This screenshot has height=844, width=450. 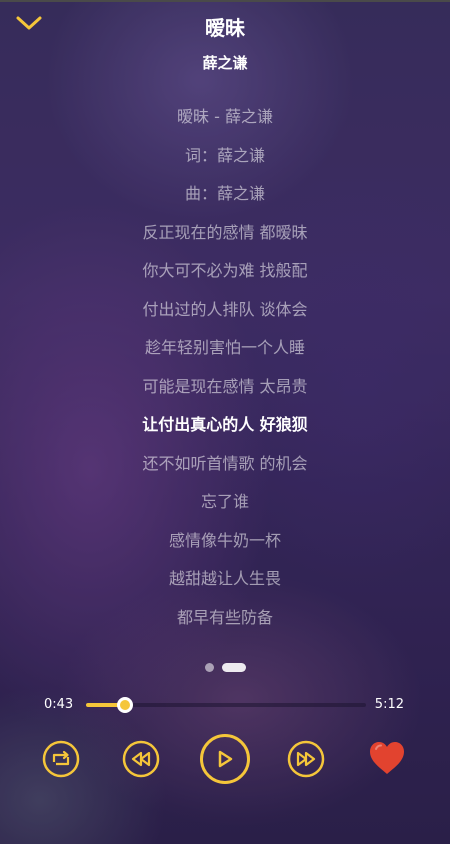 What do you see at coordinates (224, 347) in the screenshot?
I see `lyric-line: 趁年轻别害怕一个人睡` at bounding box center [224, 347].